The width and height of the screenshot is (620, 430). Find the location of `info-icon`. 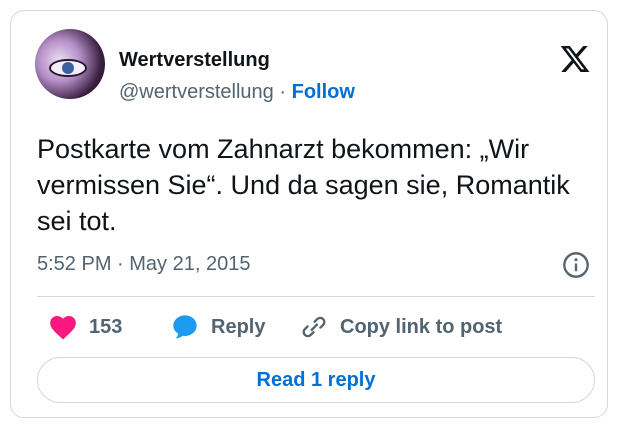

info-icon is located at coordinates (576, 265).